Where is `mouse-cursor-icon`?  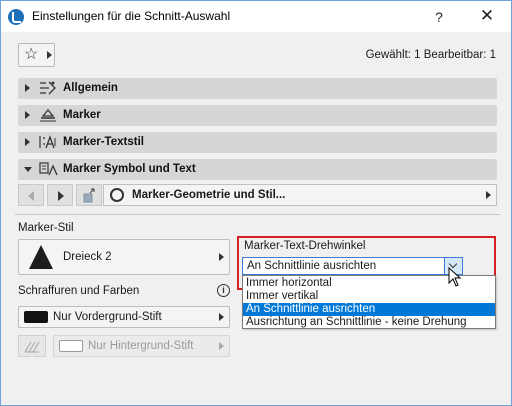
mouse-cursor-icon is located at coordinates (455, 277).